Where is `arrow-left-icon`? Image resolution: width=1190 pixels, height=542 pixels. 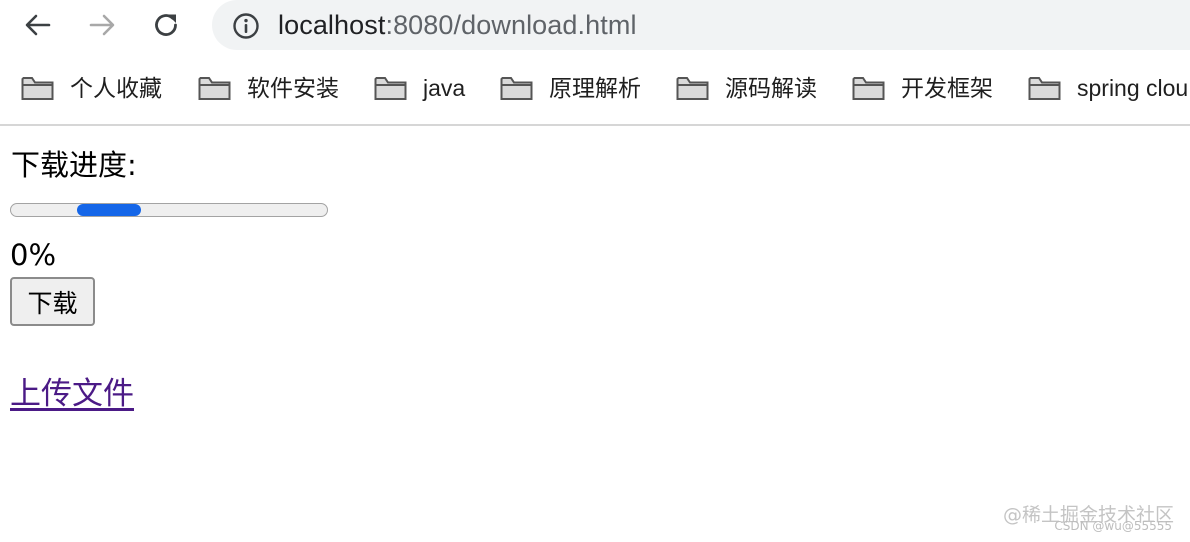
arrow-left-icon is located at coordinates (38, 25).